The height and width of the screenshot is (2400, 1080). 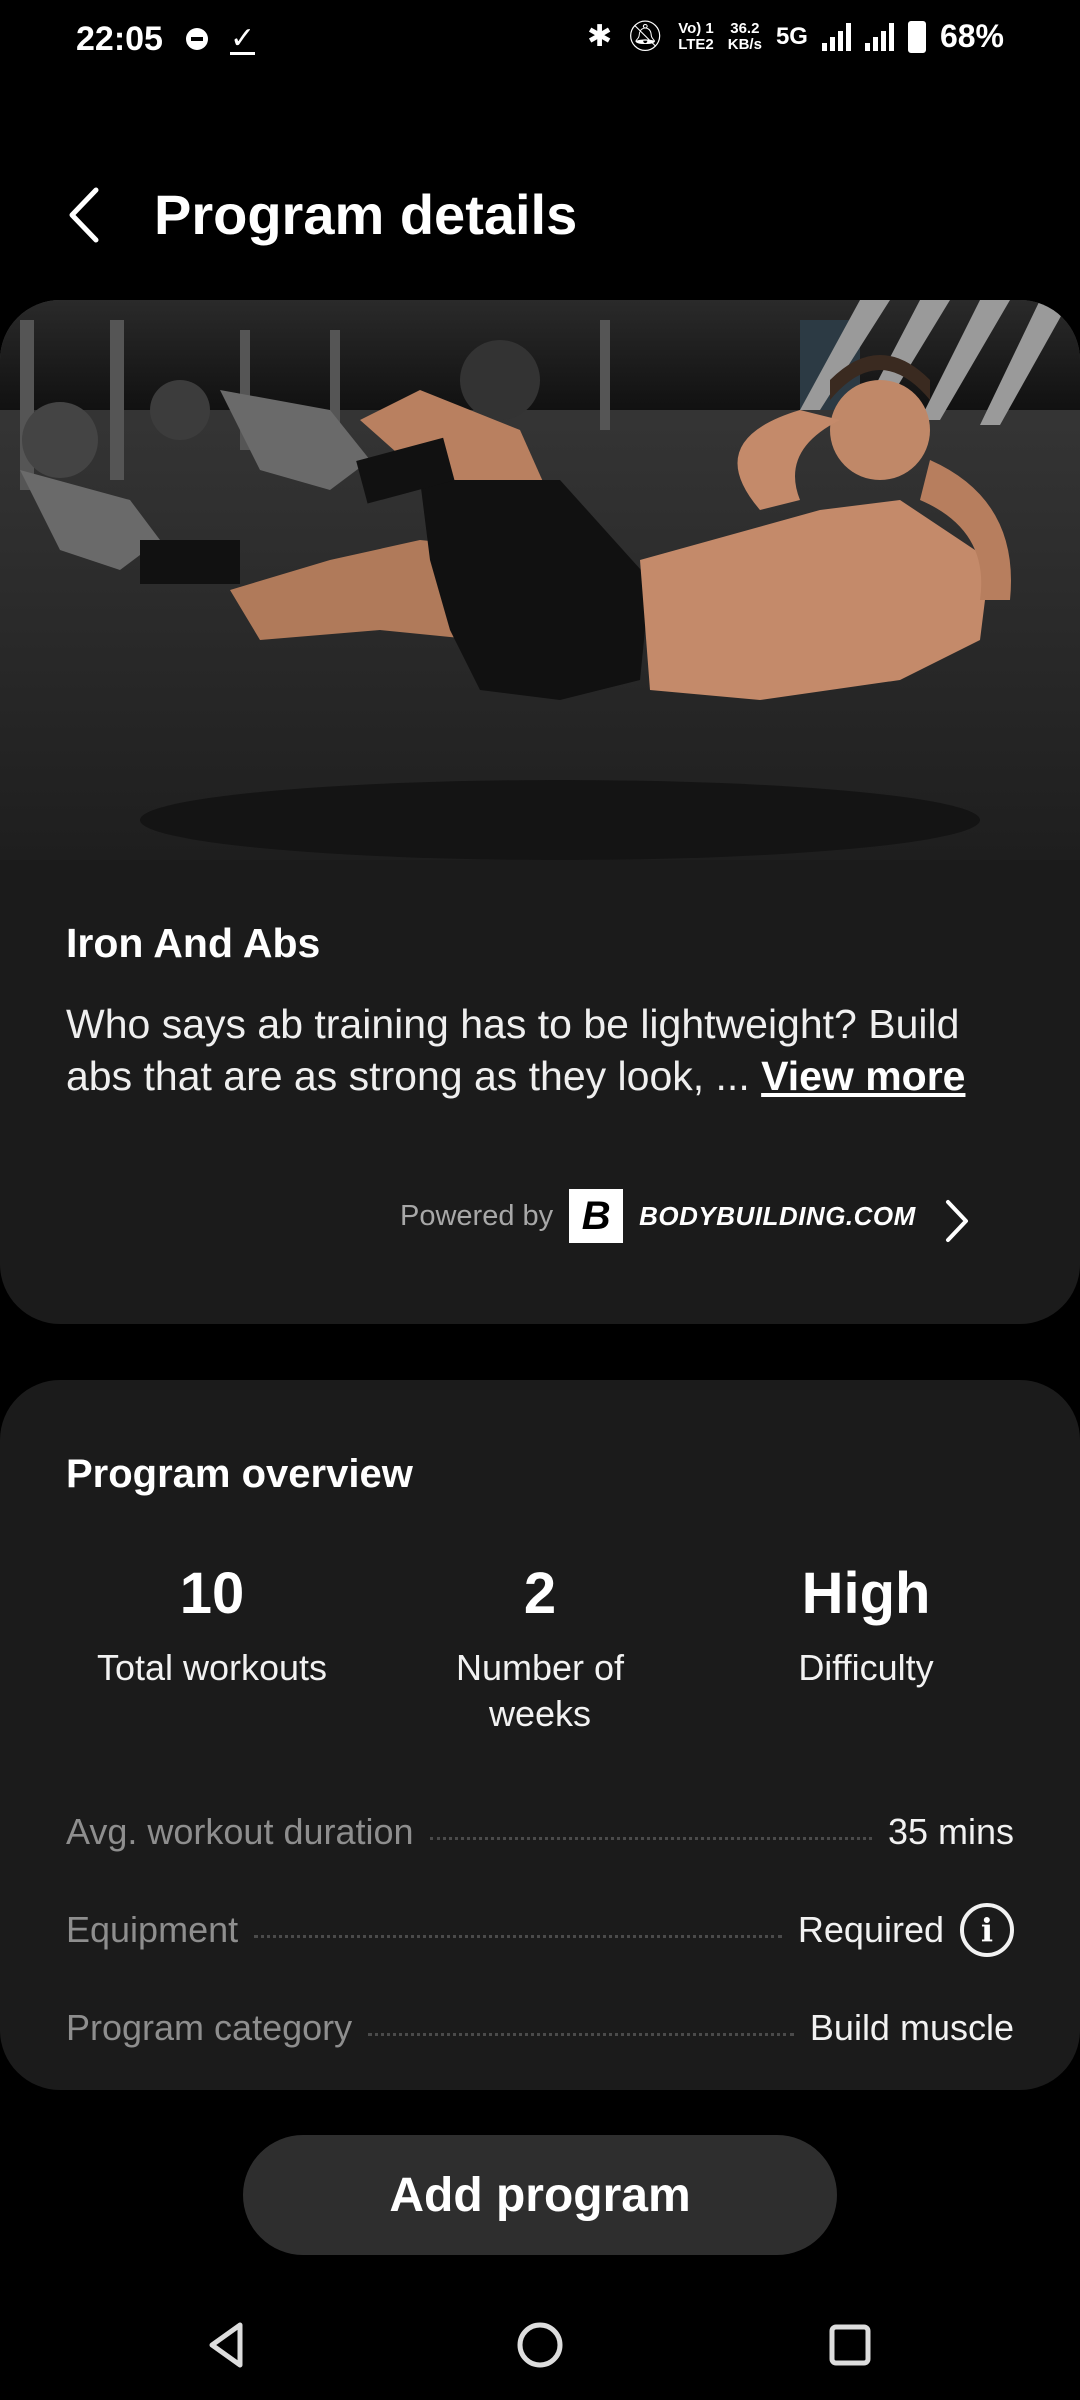 What do you see at coordinates (540, 2028) in the screenshot?
I see `detail-row-category: Program category Build muscle` at bounding box center [540, 2028].